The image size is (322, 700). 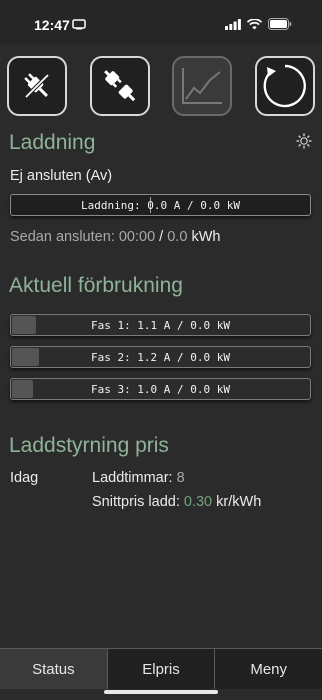 I want to click on since-connected-row: Sedan ansluten: 00:00 / 0.0 kWh, so click(x=115, y=237).